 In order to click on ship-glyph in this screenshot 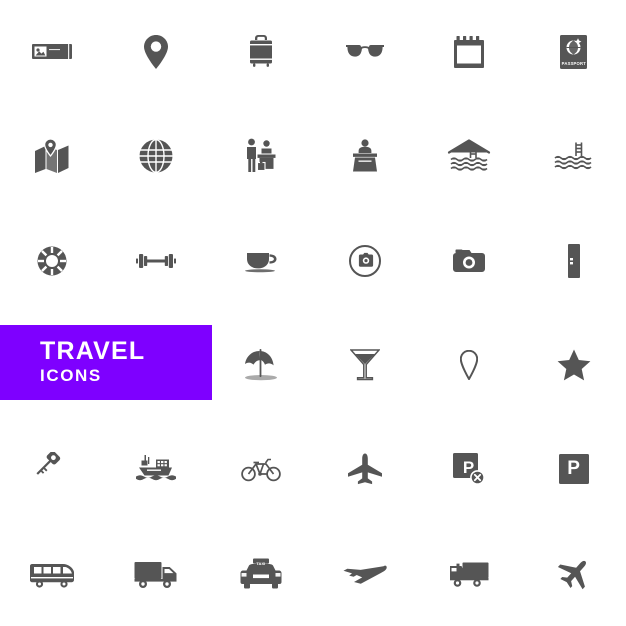, I will do `click(156, 468)`.